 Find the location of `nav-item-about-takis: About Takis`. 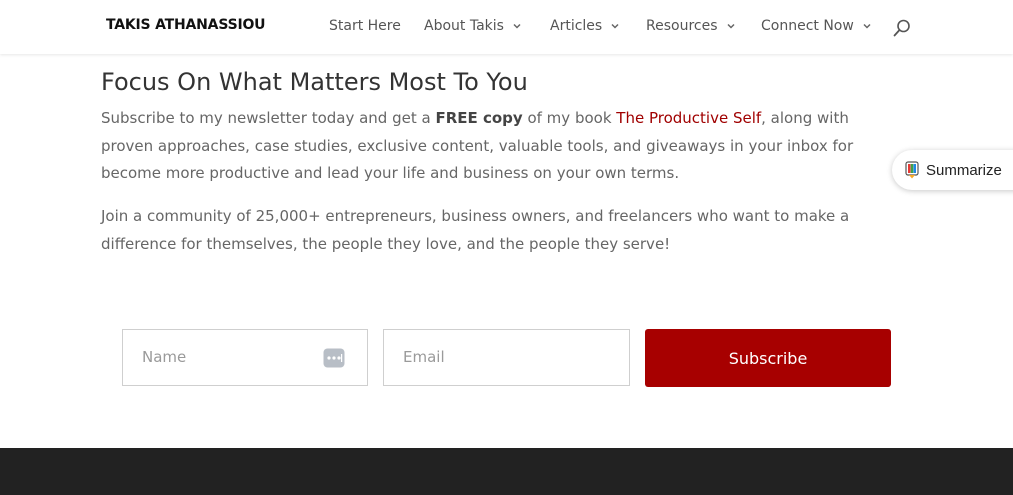

nav-item-about-takis: About Takis is located at coordinates (473, 26).